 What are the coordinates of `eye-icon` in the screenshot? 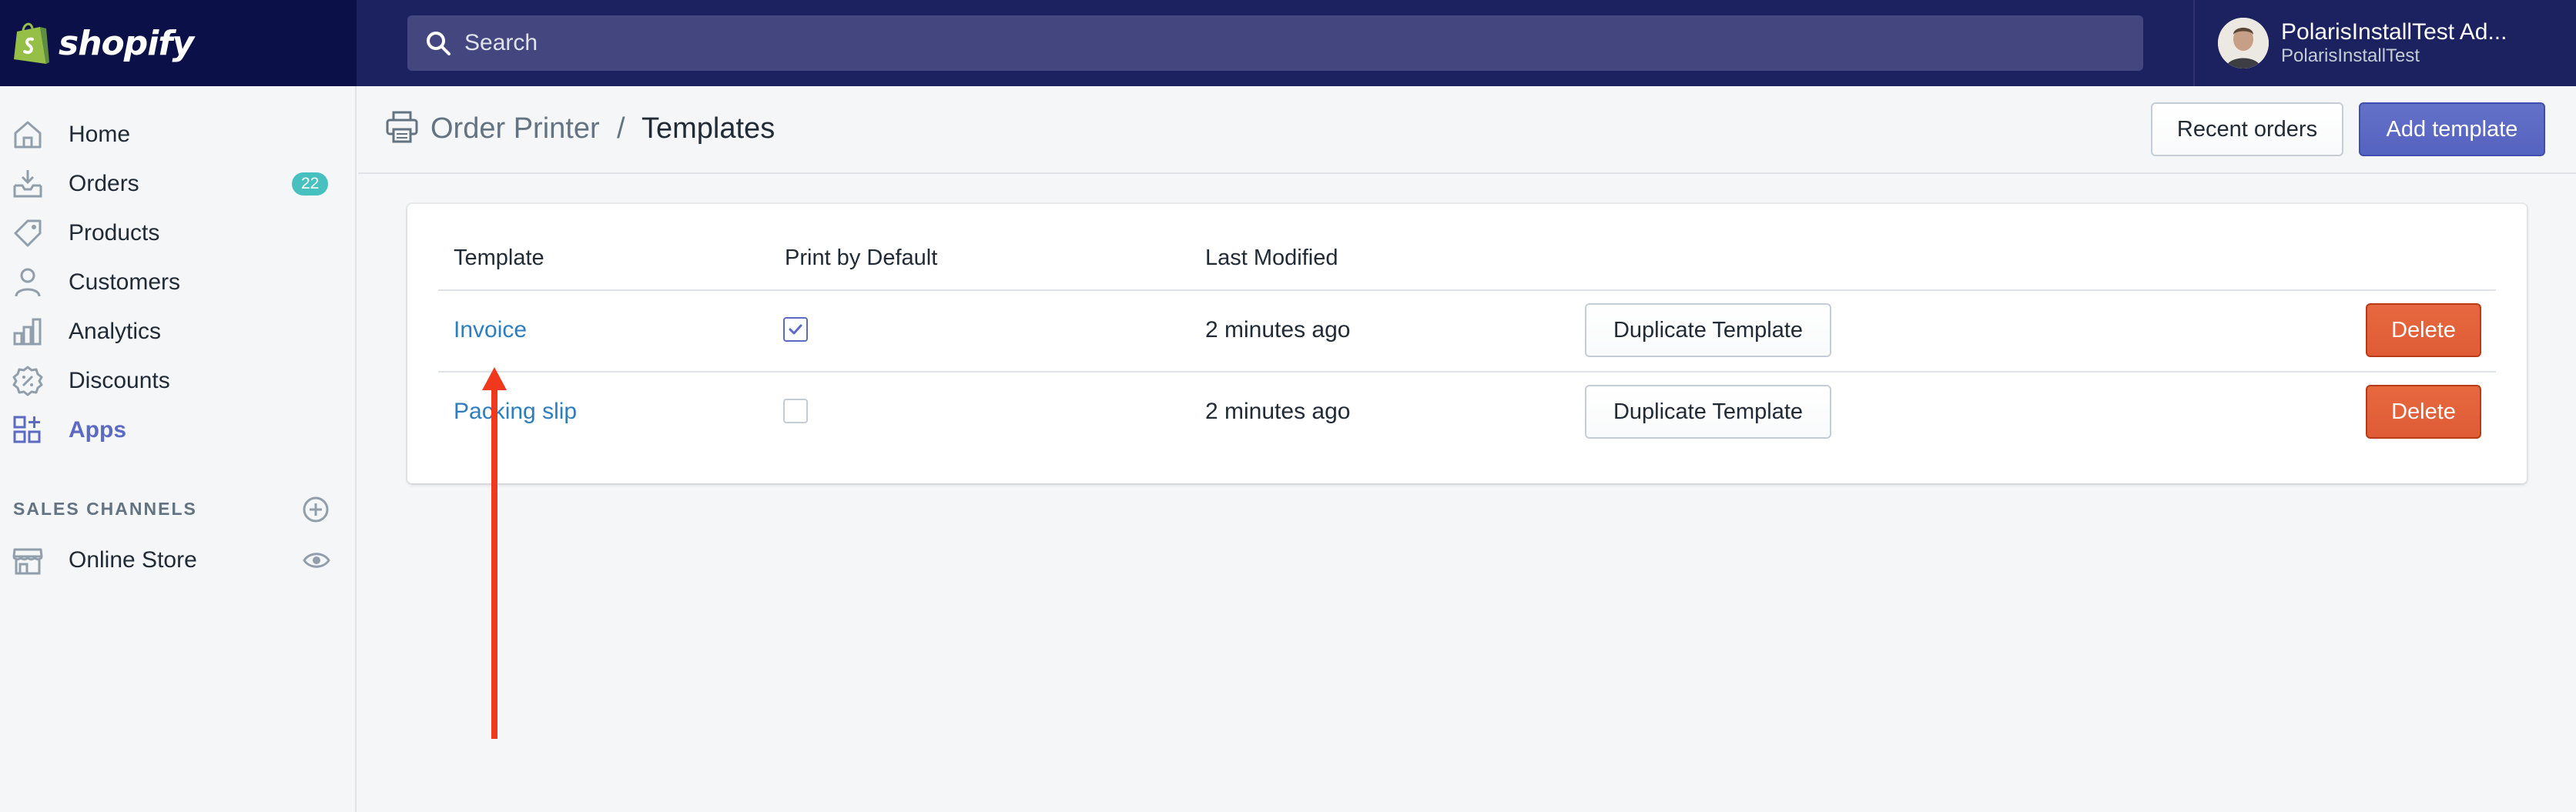 It's located at (316, 560).